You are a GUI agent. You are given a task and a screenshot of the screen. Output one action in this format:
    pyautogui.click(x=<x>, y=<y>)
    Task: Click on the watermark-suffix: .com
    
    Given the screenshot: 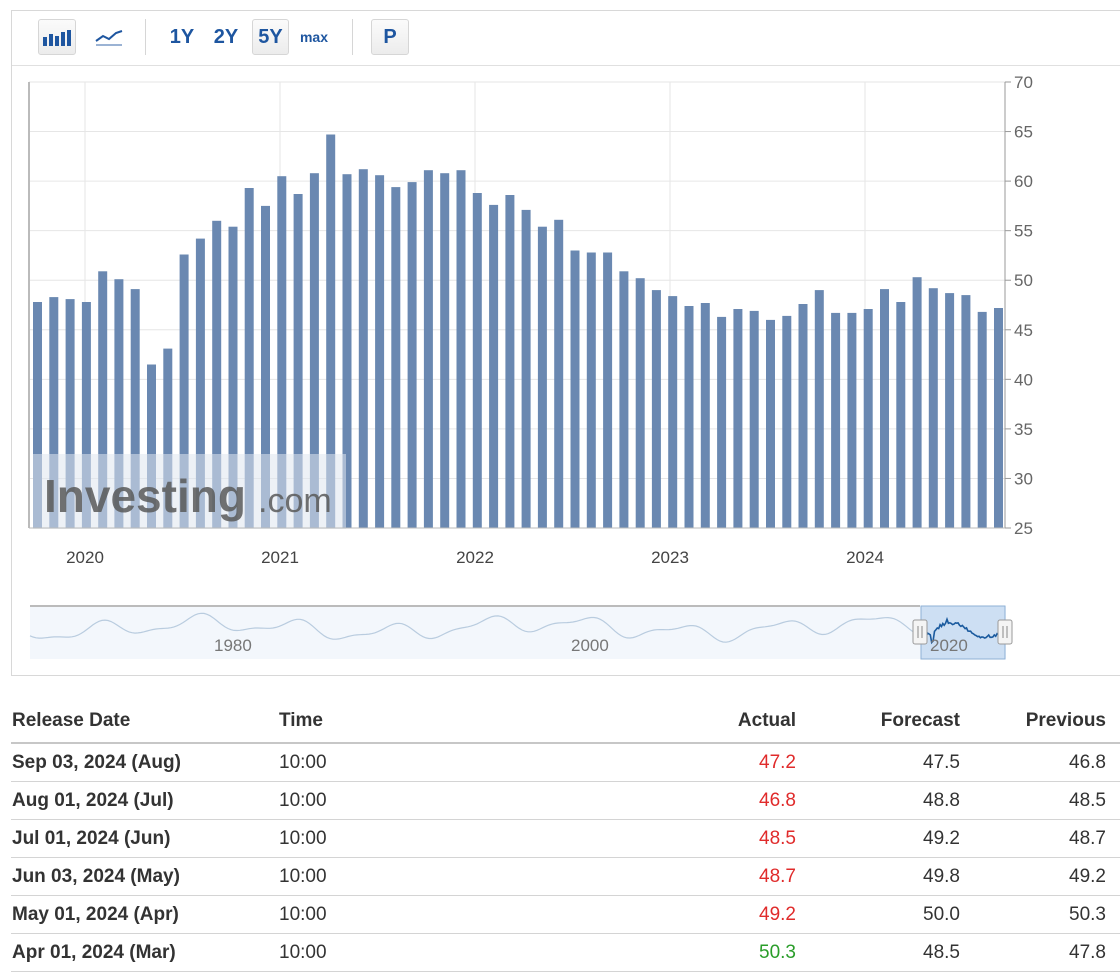 What is the action you would take?
    pyautogui.click(x=295, y=501)
    